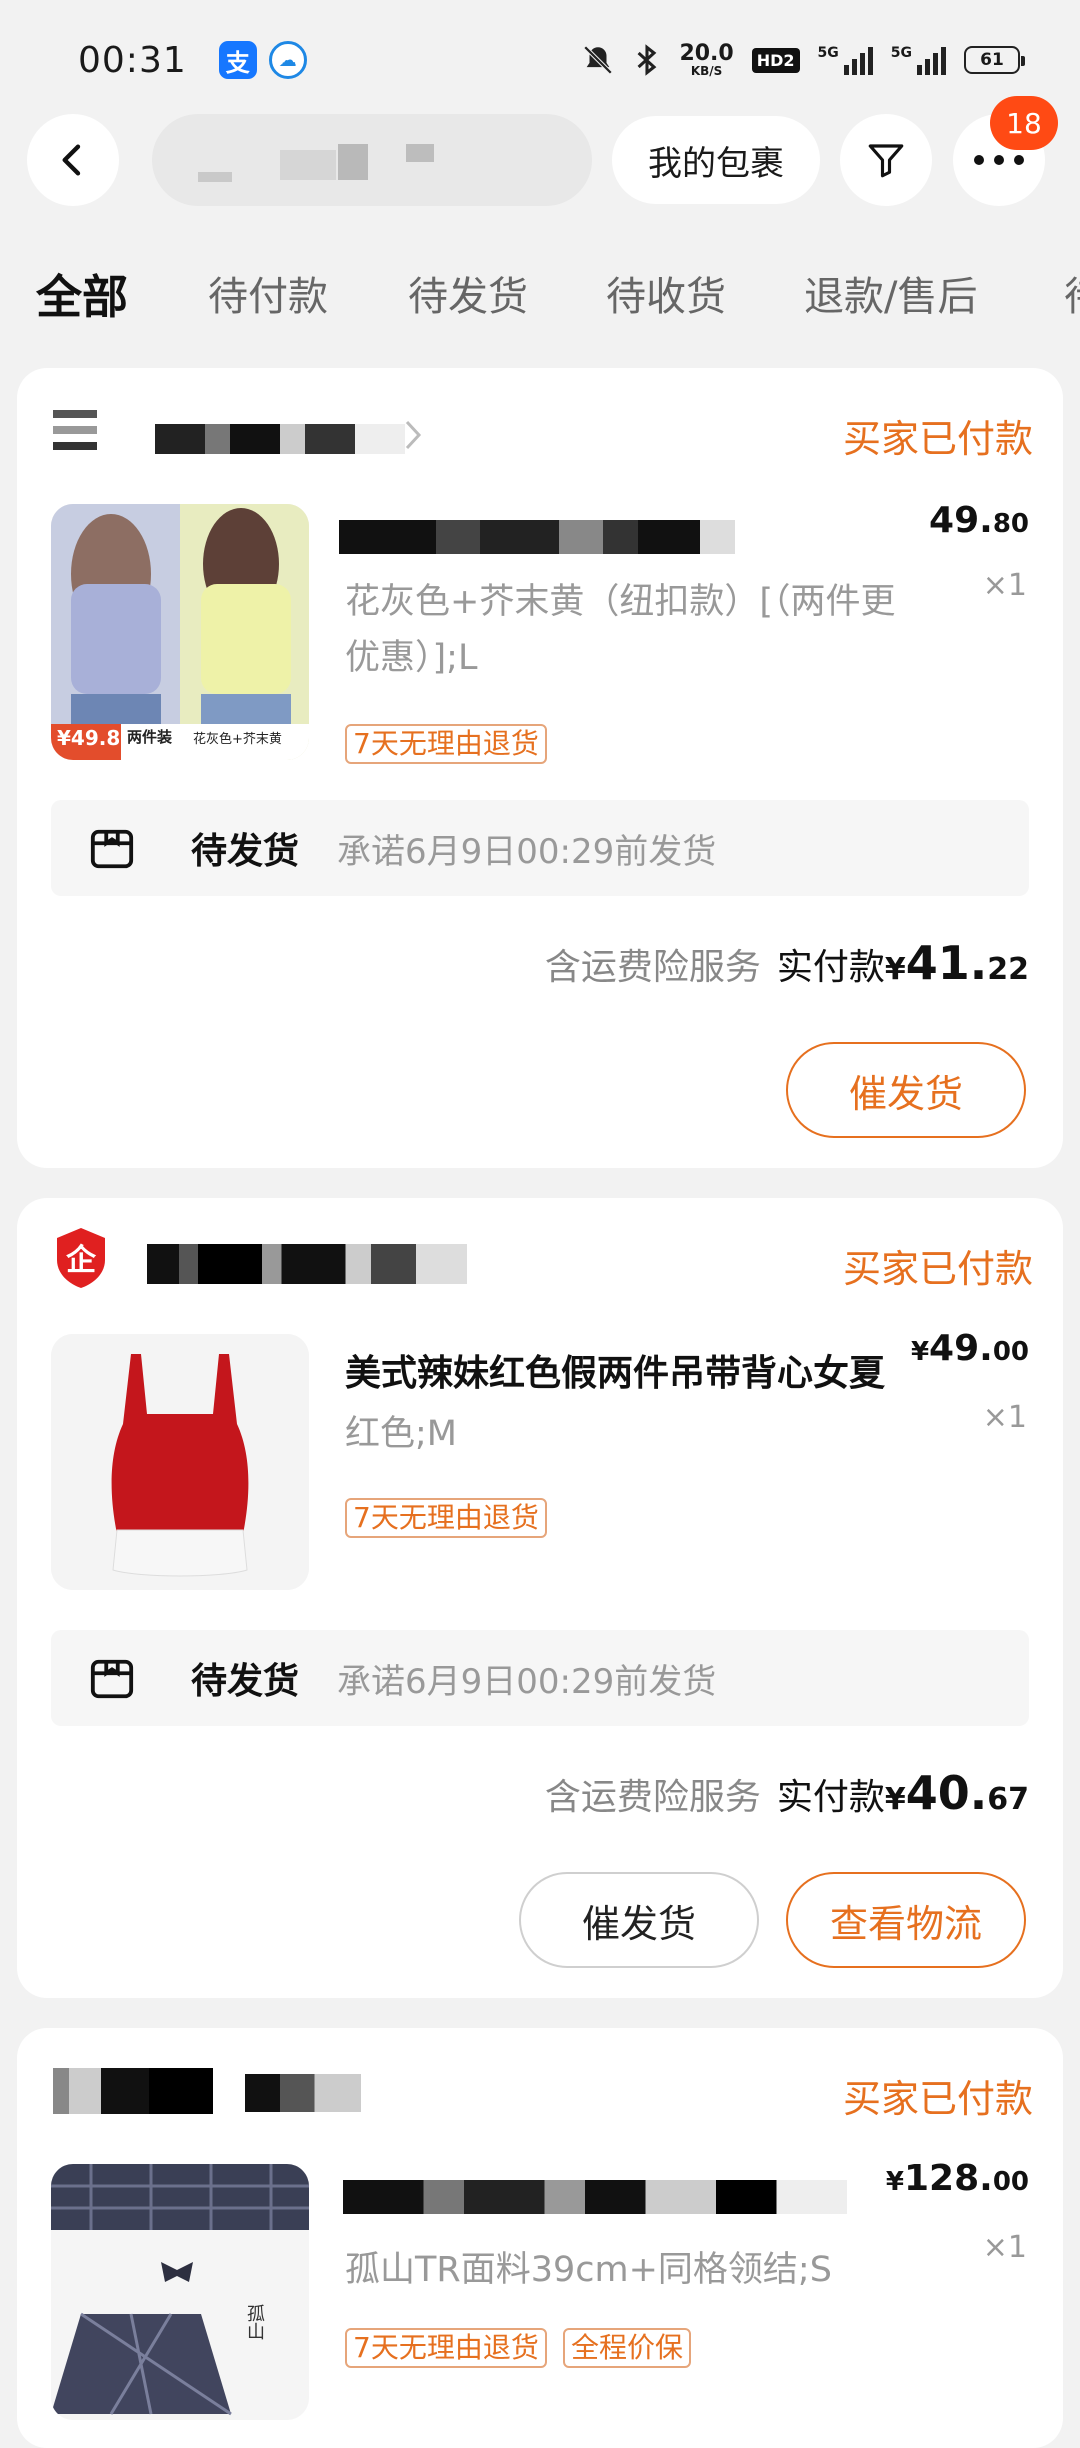 Image resolution: width=1080 pixels, height=2448 pixels. I want to click on package-box-icon, so click(112, 1679).